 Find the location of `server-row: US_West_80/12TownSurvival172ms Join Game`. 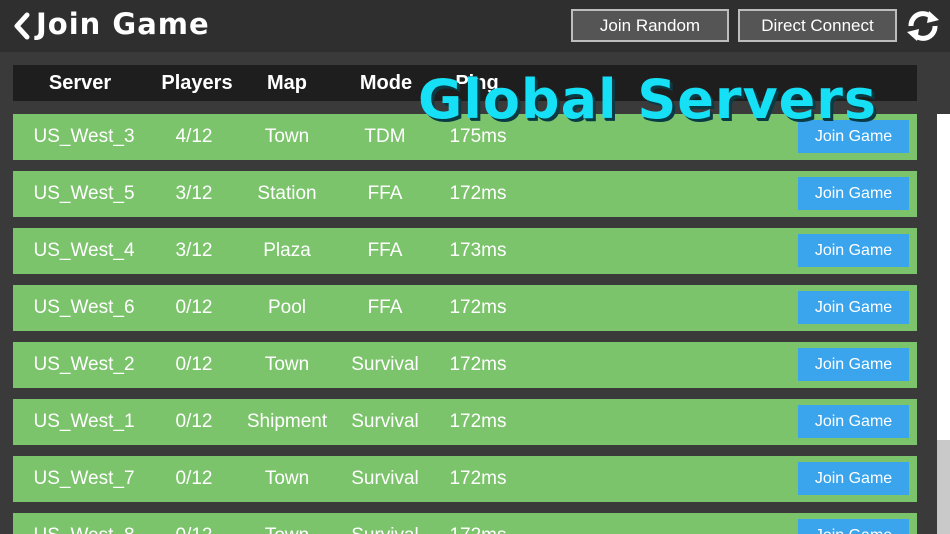

server-row: US_West_80/12TownSurvival172ms Join Game is located at coordinates (465, 523).